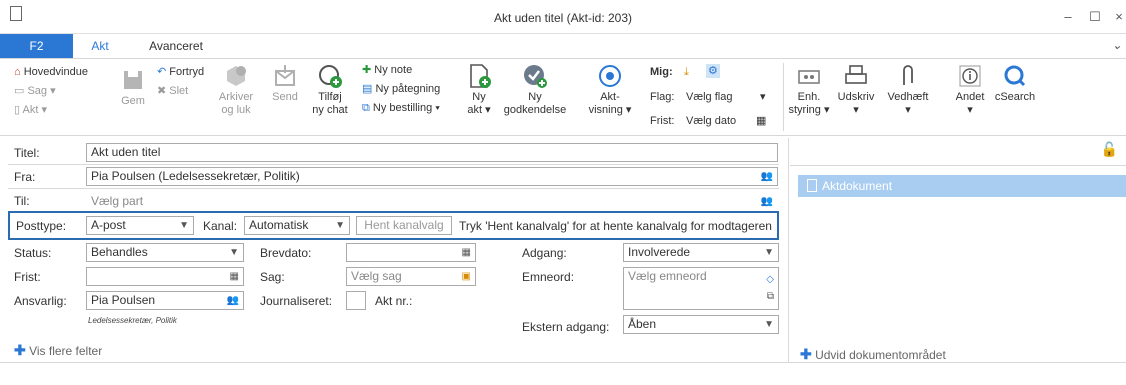 The image size is (1126, 385). I want to click on approval-icon, so click(535, 76).